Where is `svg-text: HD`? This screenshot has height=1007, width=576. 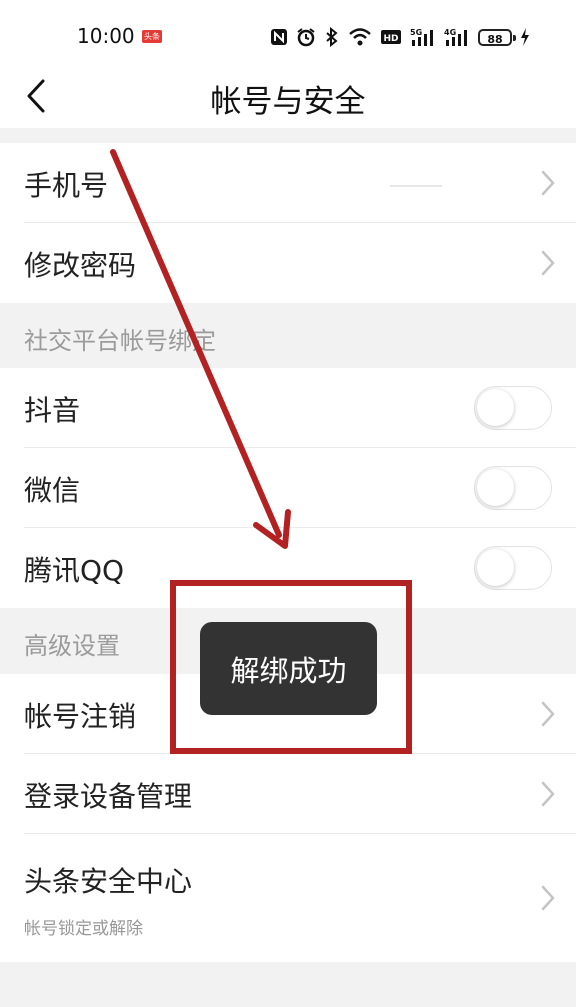
svg-text: HD is located at coordinates (390, 39).